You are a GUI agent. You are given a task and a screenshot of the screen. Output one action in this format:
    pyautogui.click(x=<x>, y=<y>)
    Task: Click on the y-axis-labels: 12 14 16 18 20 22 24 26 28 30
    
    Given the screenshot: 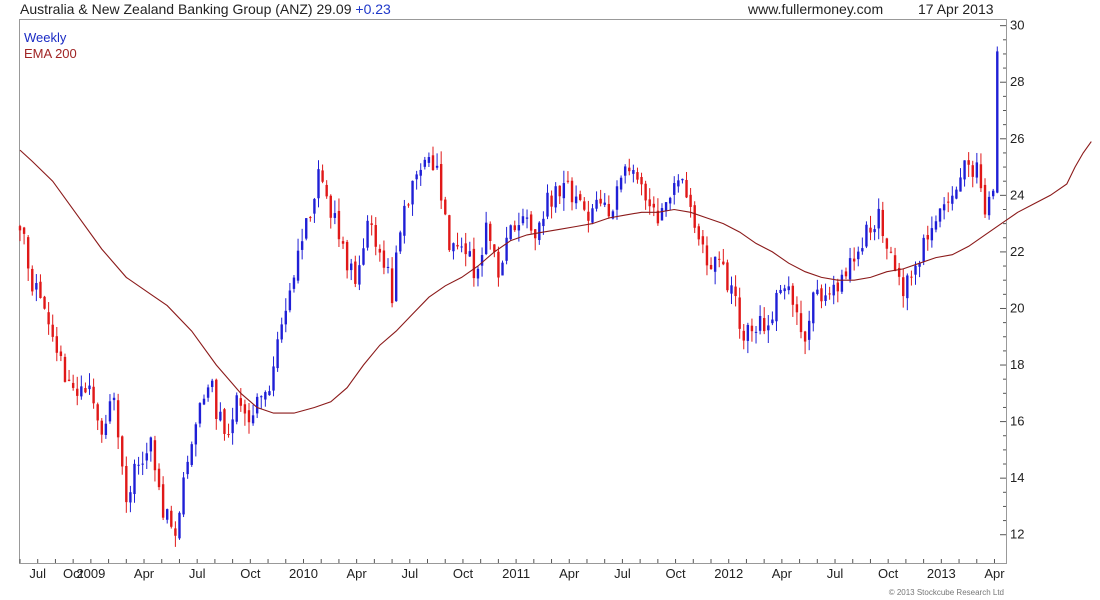 What is the action you would take?
    pyautogui.click(x=1017, y=280)
    